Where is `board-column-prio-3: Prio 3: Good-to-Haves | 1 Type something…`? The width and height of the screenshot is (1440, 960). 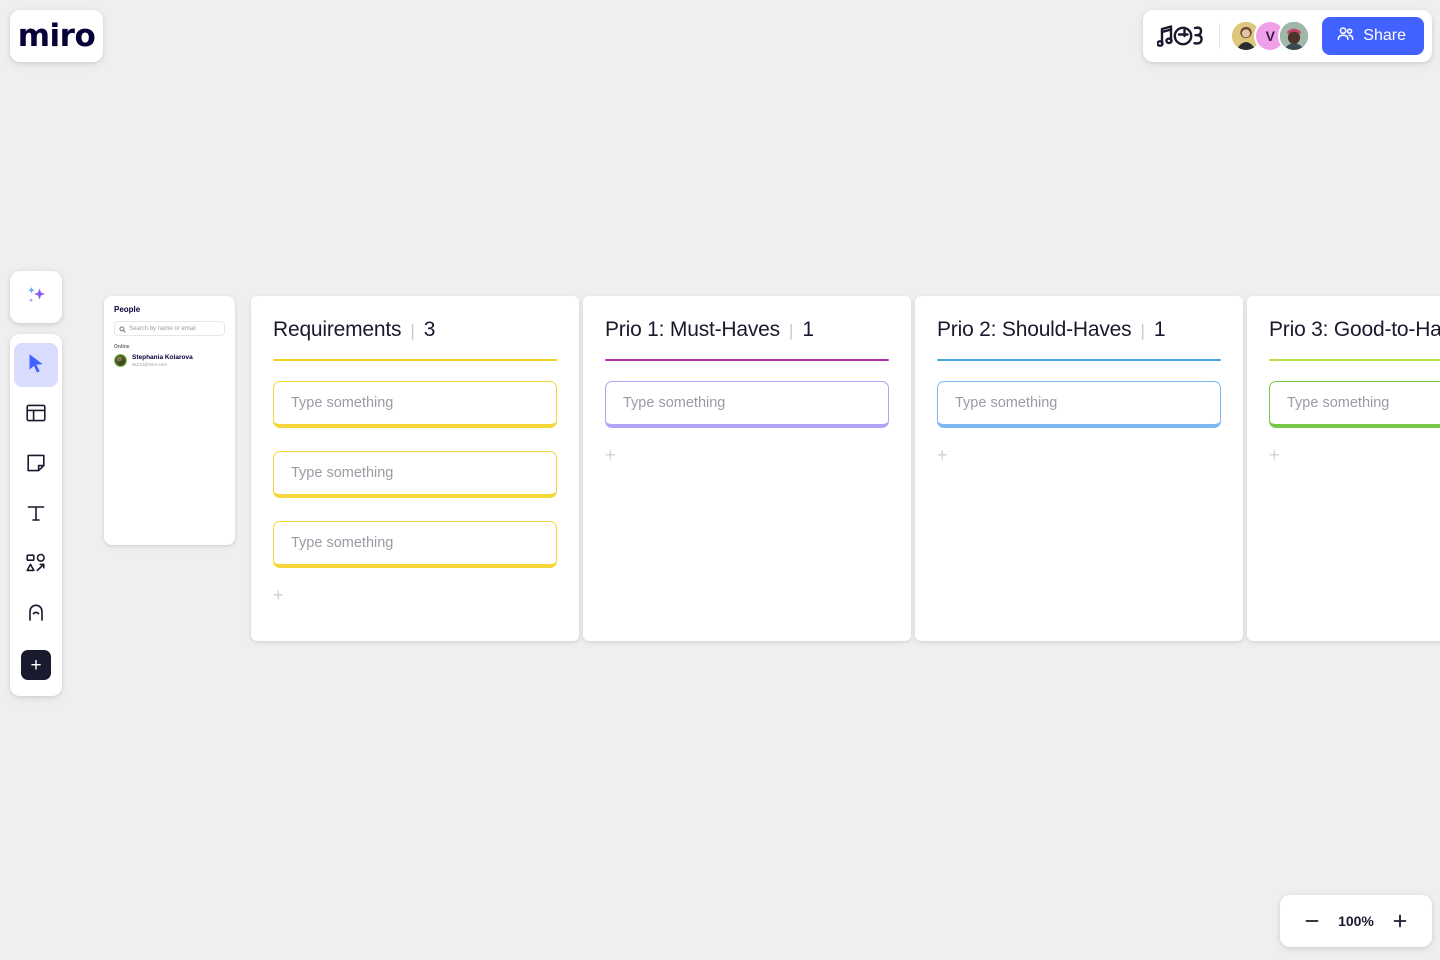
board-column-prio-3: Prio 3: Good-to-Haves | 1 Type something… is located at coordinates (1343, 468).